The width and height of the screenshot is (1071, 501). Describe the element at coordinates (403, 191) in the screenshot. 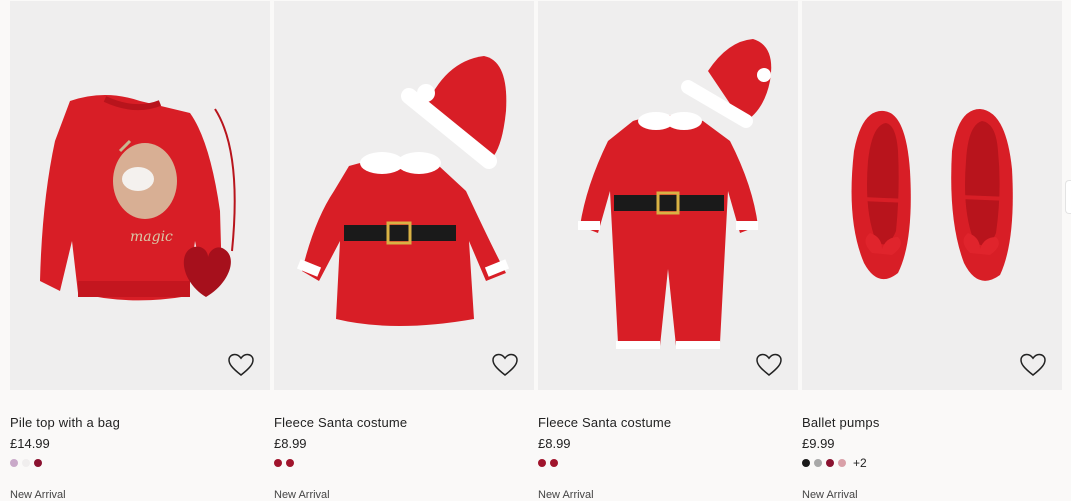

I see `santa-dress-image` at that location.